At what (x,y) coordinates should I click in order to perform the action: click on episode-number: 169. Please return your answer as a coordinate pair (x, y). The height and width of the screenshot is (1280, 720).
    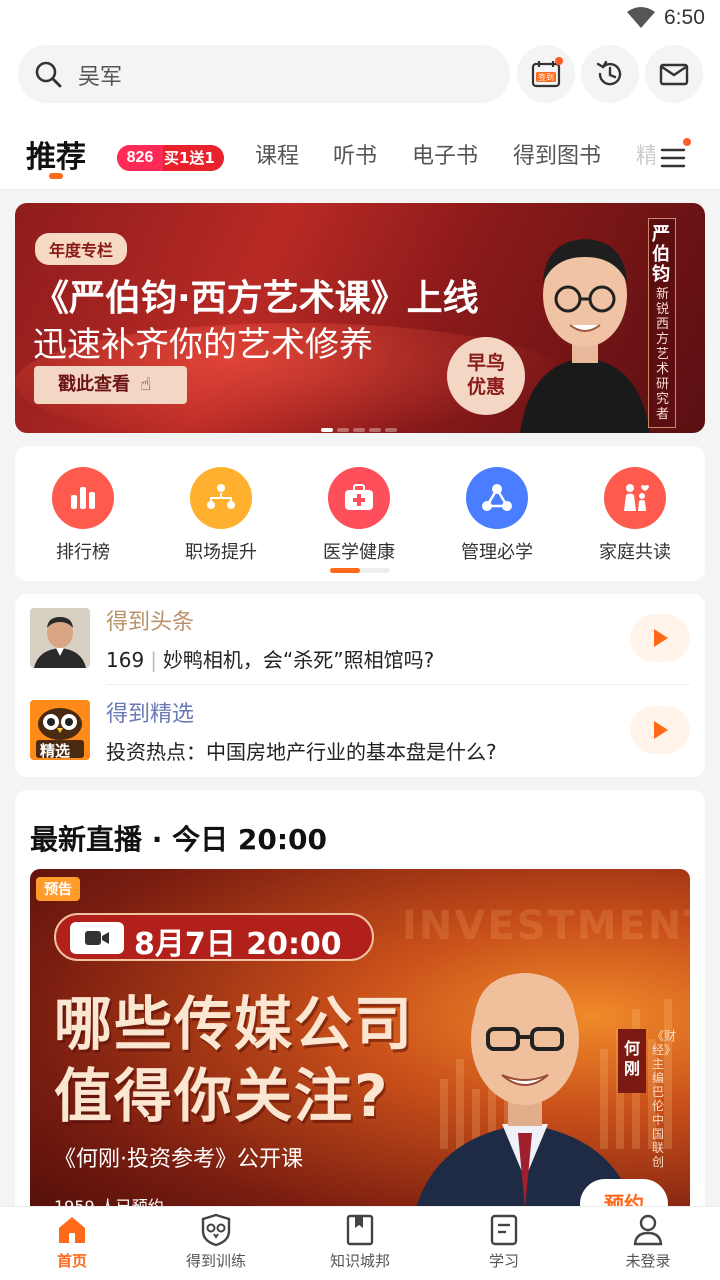
    Looking at the image, I should click on (125, 660).